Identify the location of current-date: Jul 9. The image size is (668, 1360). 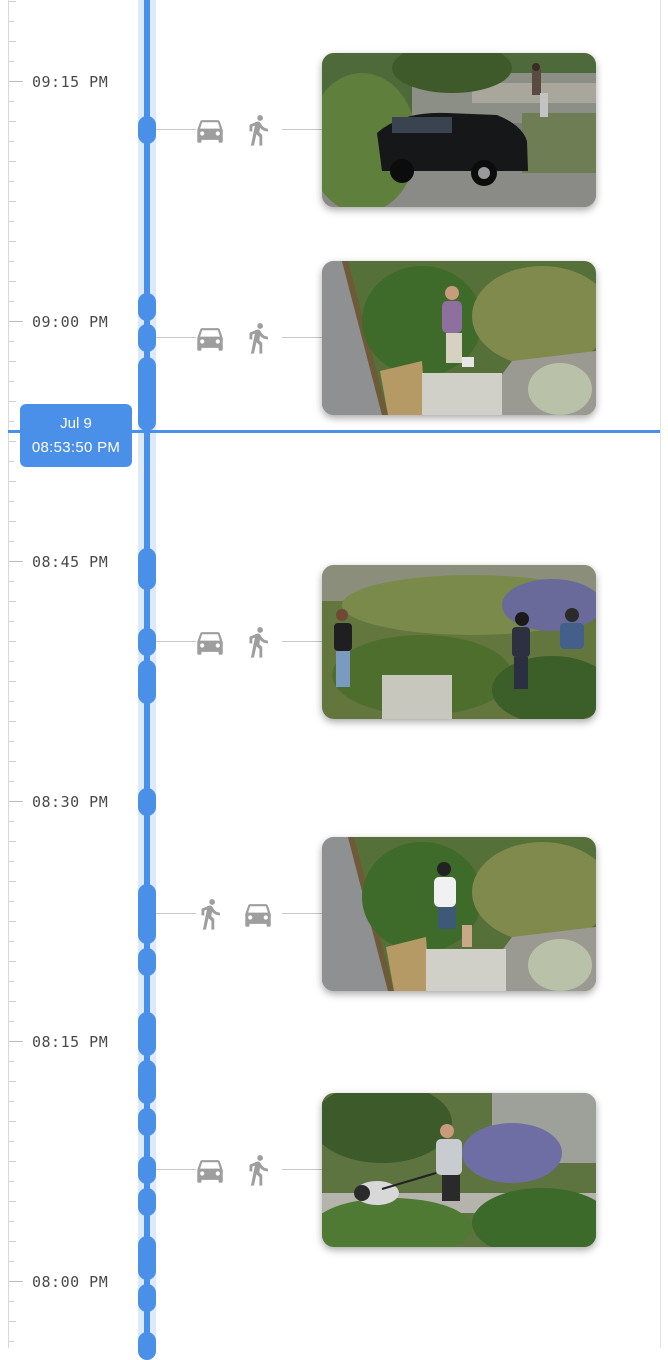
(76, 423).